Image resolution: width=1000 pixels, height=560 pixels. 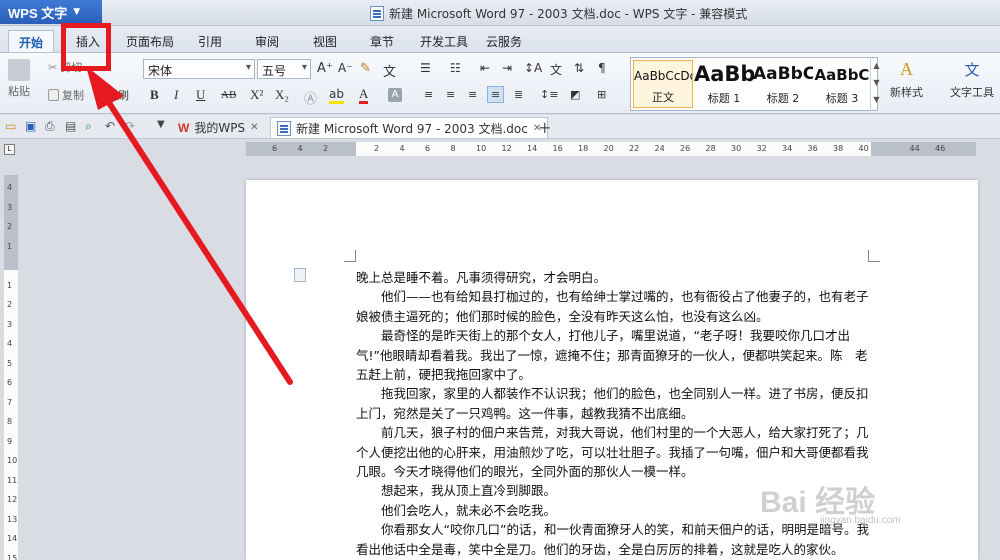 I want to click on decrease-indent-button: ⇤, so click(x=485, y=68).